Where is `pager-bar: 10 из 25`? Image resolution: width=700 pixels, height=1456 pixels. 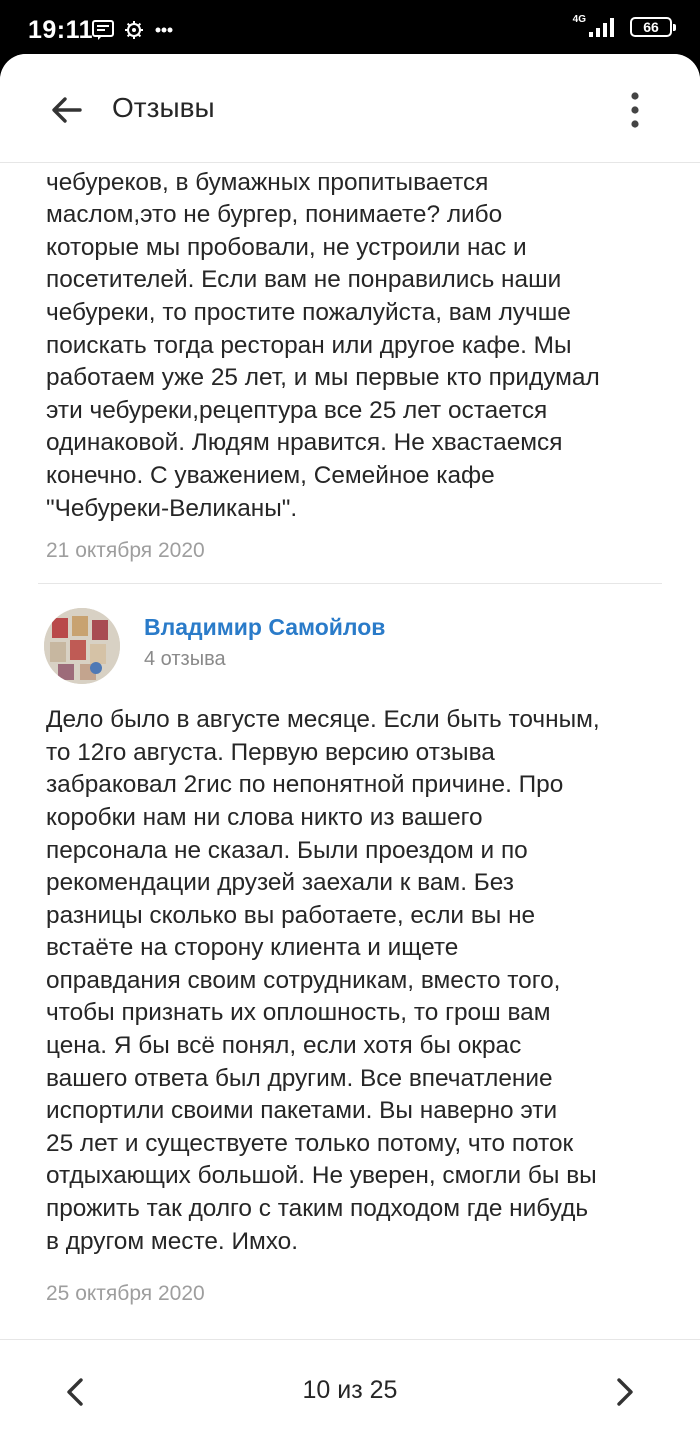 pager-bar: 10 из 25 is located at coordinates (350, 1397).